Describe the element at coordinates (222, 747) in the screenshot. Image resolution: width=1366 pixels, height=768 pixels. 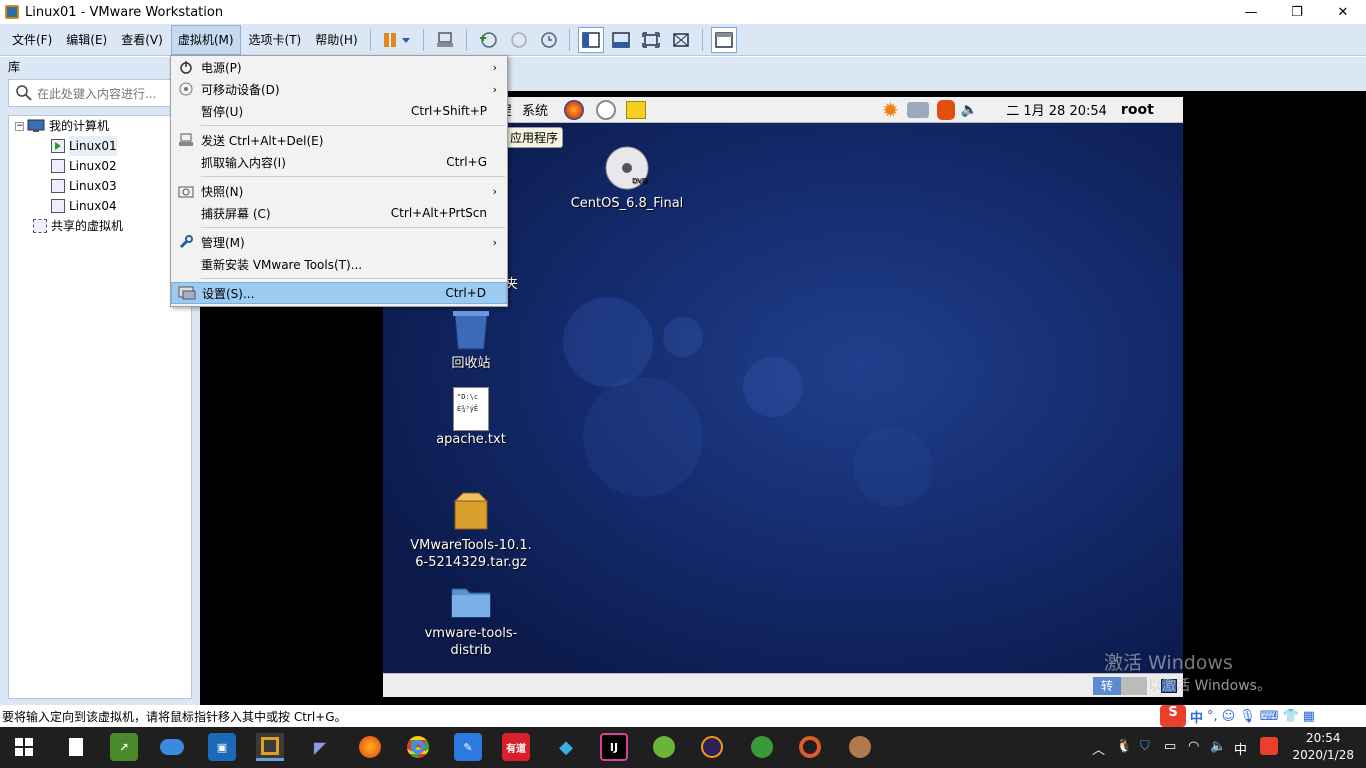
I see `taskbar-remote: ▣` at that location.